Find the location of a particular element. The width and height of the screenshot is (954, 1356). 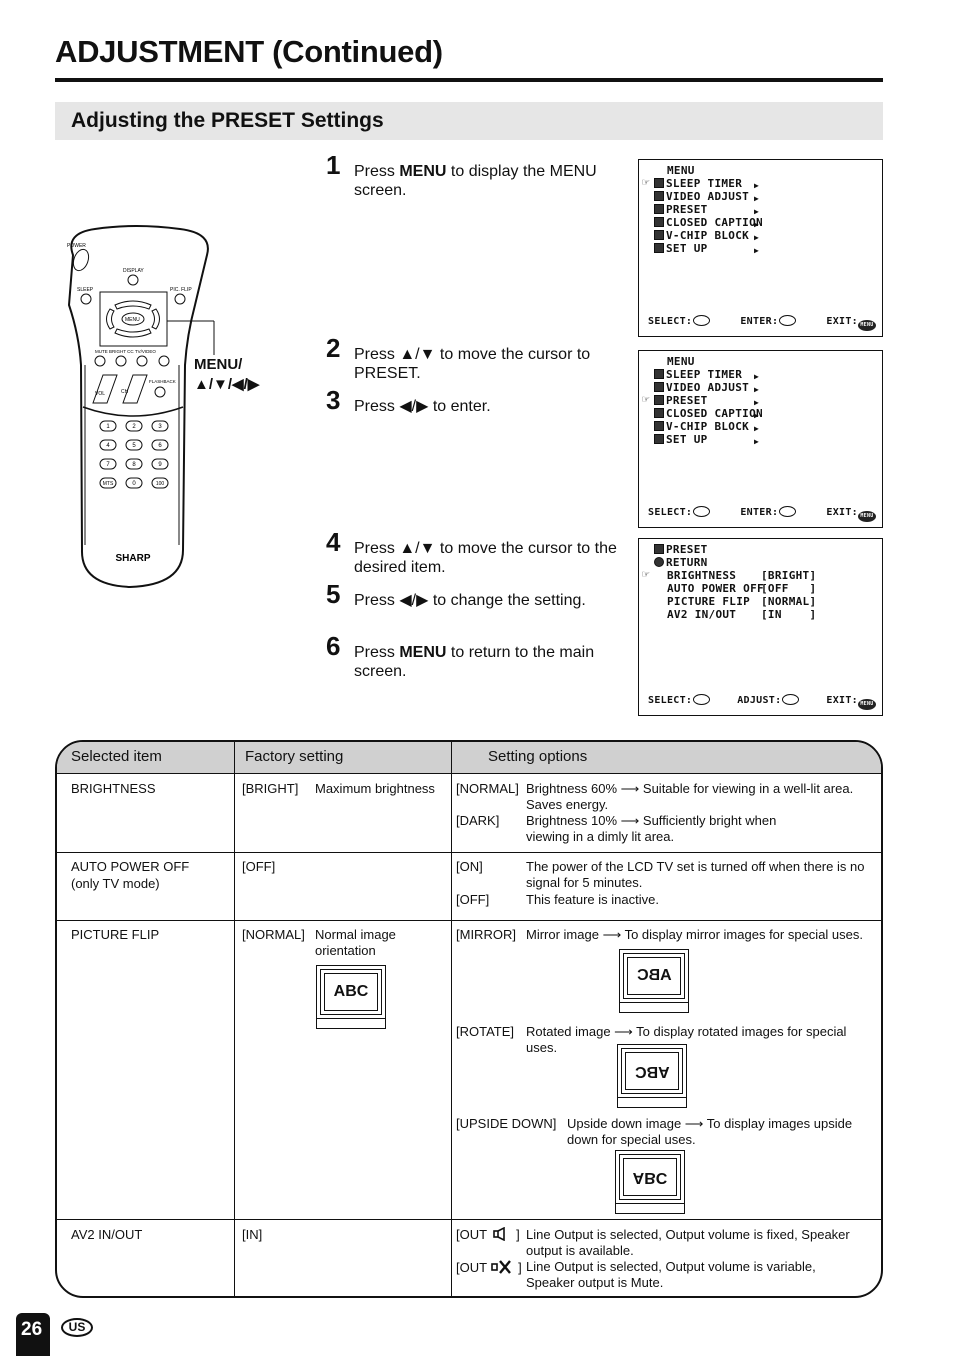

svg-text: POWER is located at coordinates (76, 246).